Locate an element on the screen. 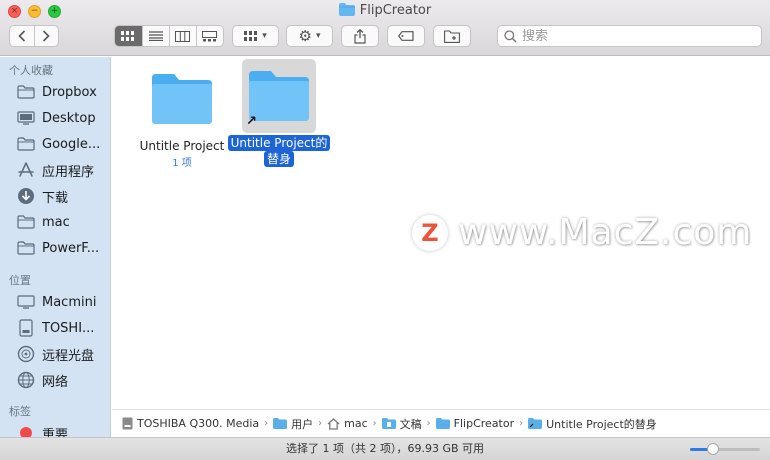  sidebar-item-dropbox: Dropbox is located at coordinates (63, 92).